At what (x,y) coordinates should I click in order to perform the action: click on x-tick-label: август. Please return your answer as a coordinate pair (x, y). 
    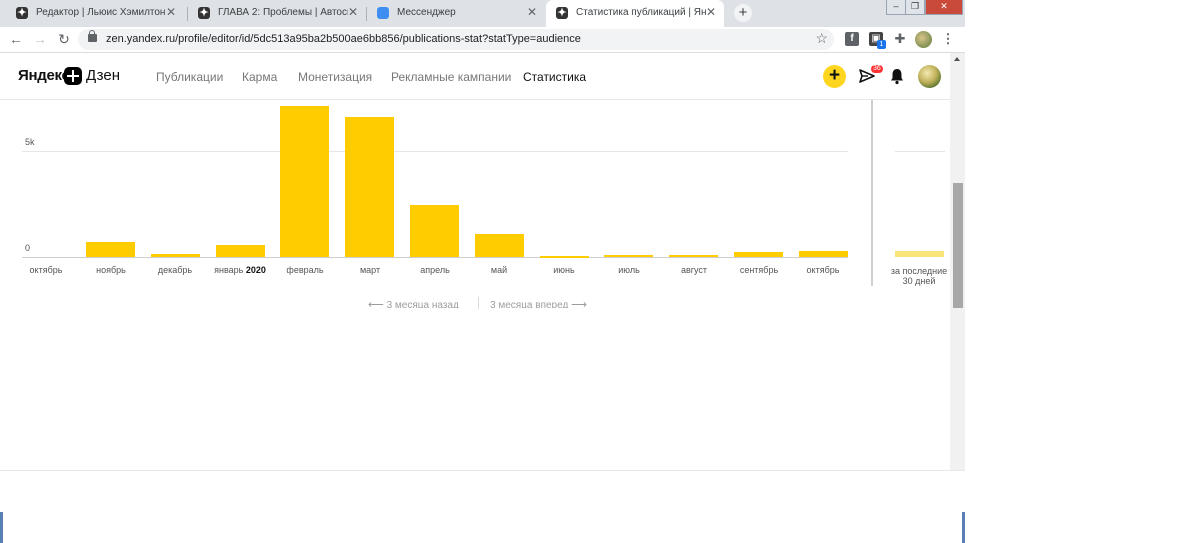
    Looking at the image, I should click on (694, 270).